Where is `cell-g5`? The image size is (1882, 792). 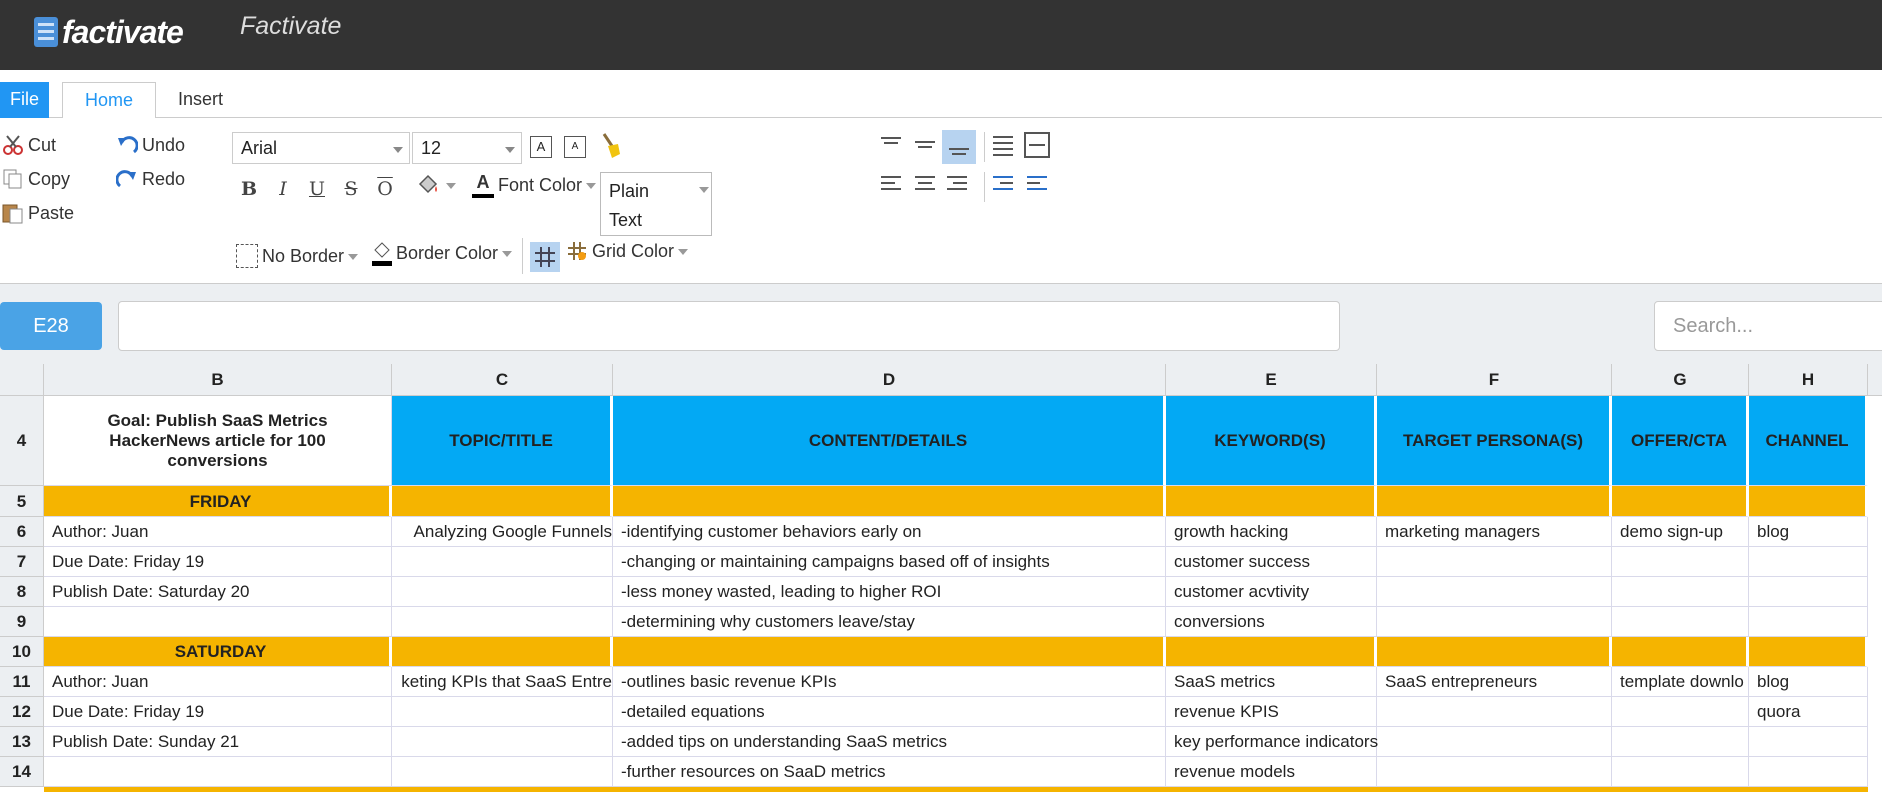
cell-g5 is located at coordinates (1680, 501).